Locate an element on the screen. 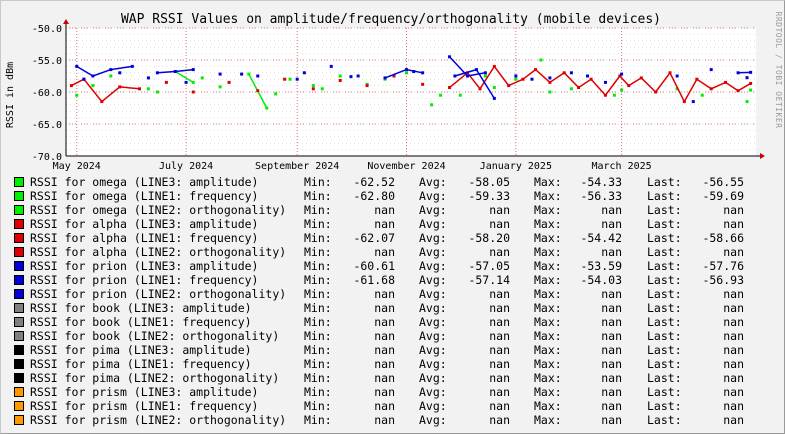 The image size is (785, 434). y-tick-label: -65.0 is located at coordinates (47, 125).